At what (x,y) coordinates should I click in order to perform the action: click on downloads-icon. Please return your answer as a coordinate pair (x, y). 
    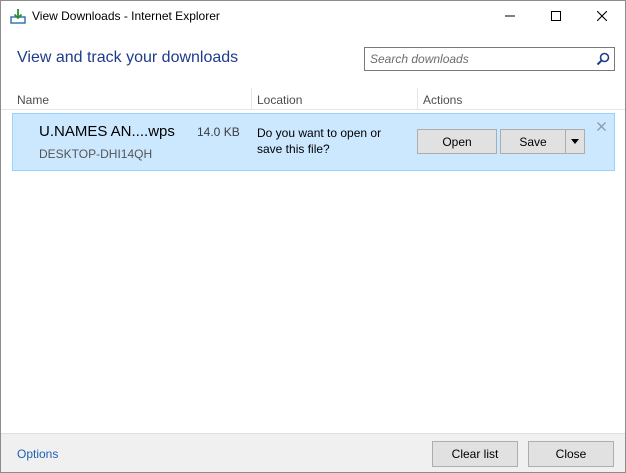
    Looking at the image, I should click on (18, 16).